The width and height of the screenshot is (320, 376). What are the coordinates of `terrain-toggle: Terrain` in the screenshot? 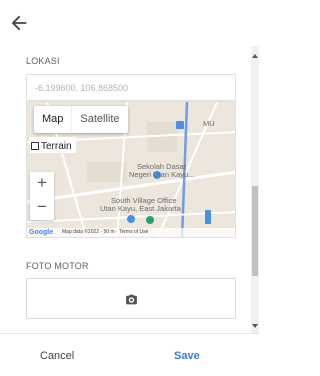 It's located at (53, 145).